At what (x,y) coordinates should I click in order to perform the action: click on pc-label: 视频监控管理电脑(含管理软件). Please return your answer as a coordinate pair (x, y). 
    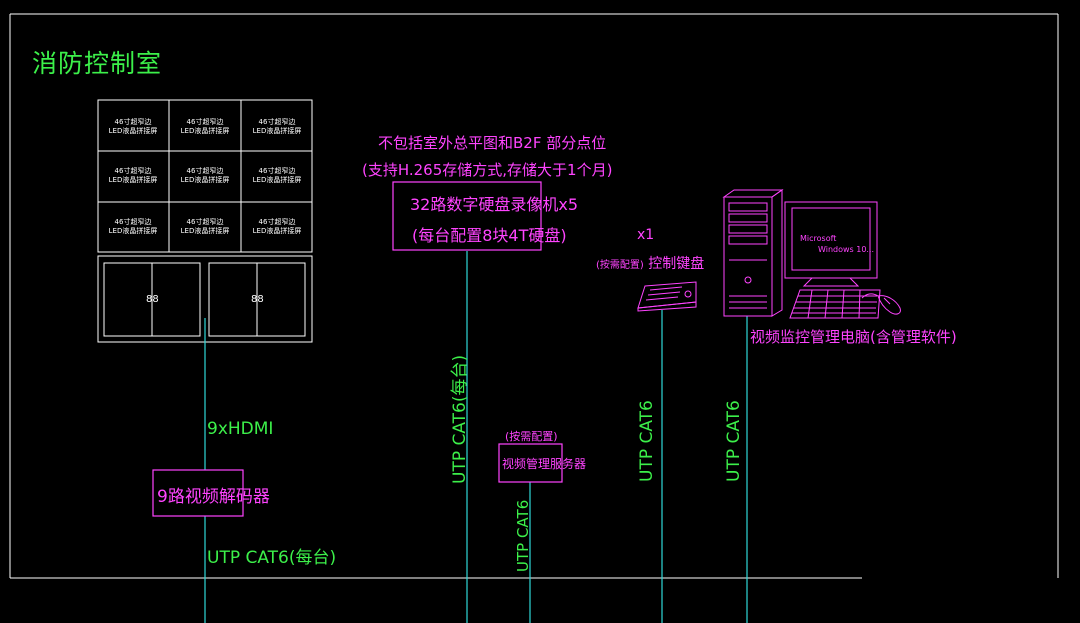
    Looking at the image, I should click on (853, 337).